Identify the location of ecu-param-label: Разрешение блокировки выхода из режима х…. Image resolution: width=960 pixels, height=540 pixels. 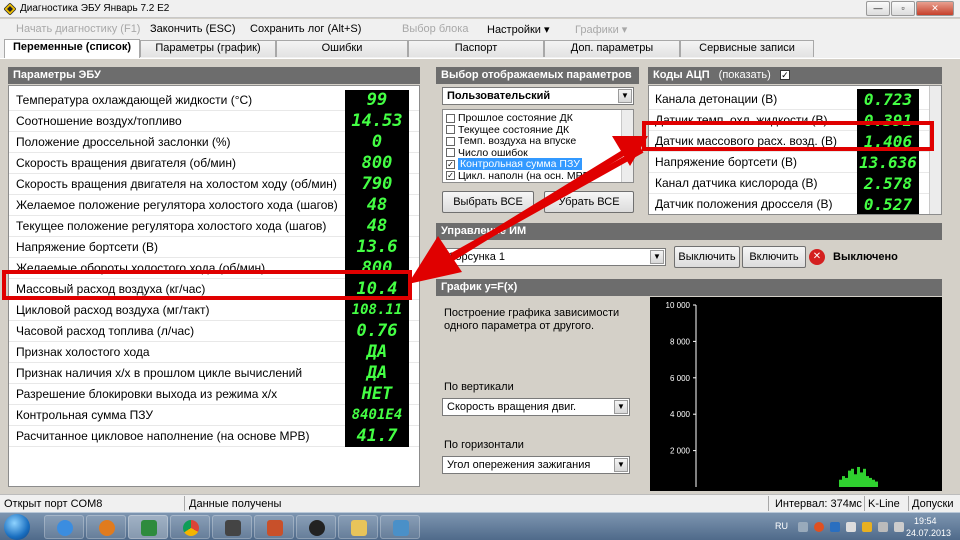
(147, 394).